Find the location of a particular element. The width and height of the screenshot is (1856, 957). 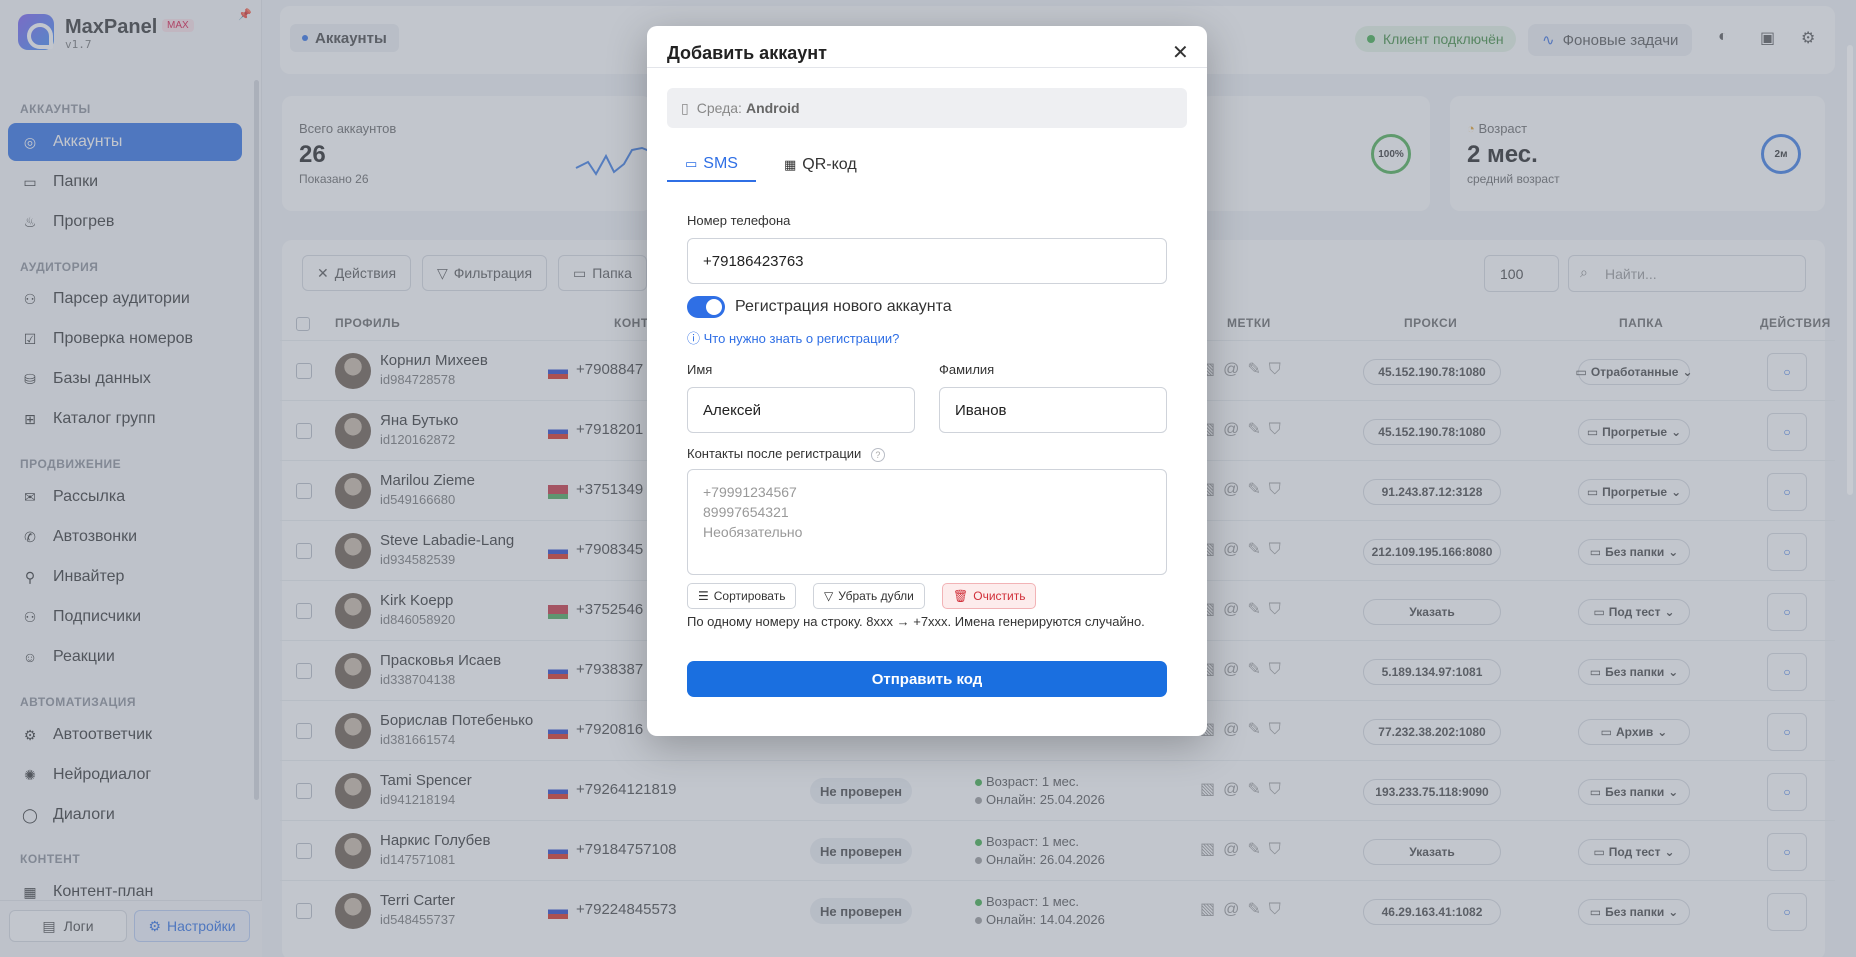

page-scrollbar is located at coordinates (1850, 270).